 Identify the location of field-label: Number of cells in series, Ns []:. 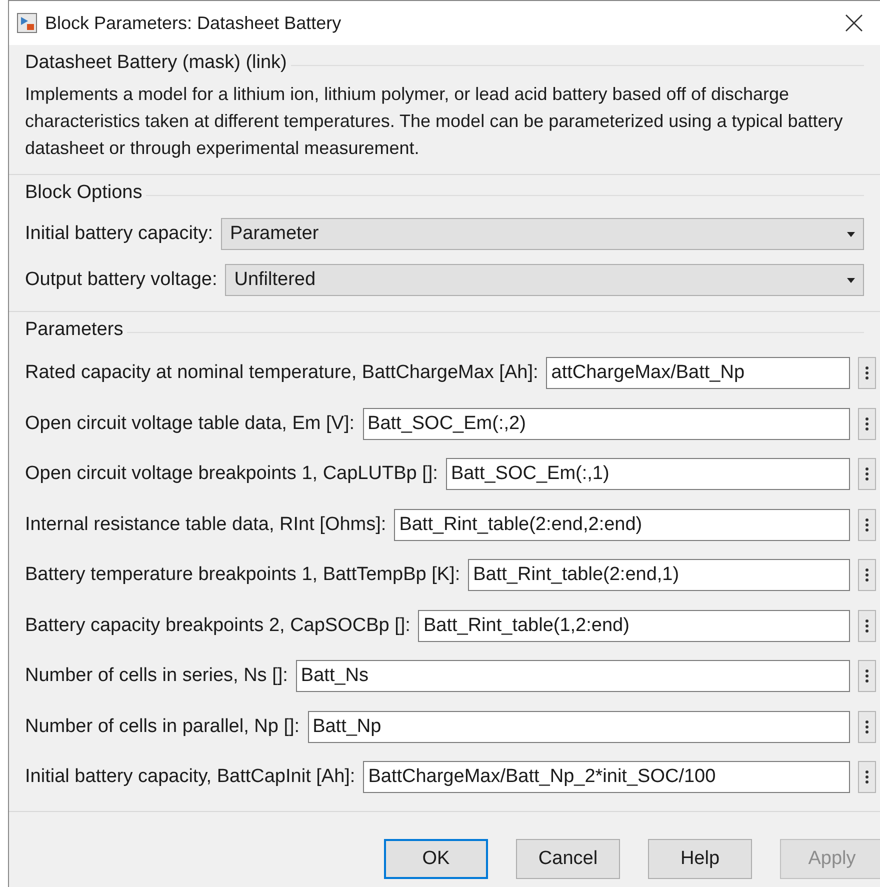
(156, 676).